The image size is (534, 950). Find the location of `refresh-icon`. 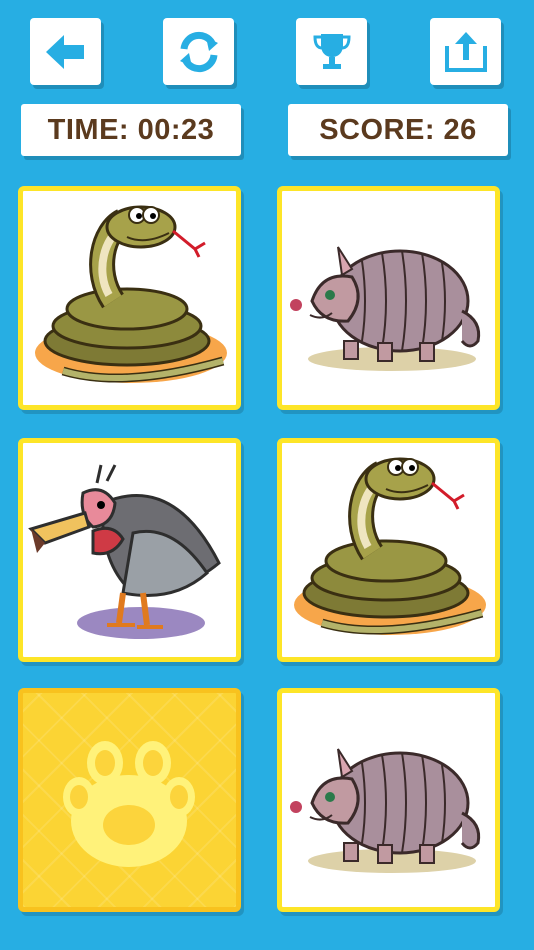

refresh-icon is located at coordinates (198, 51).